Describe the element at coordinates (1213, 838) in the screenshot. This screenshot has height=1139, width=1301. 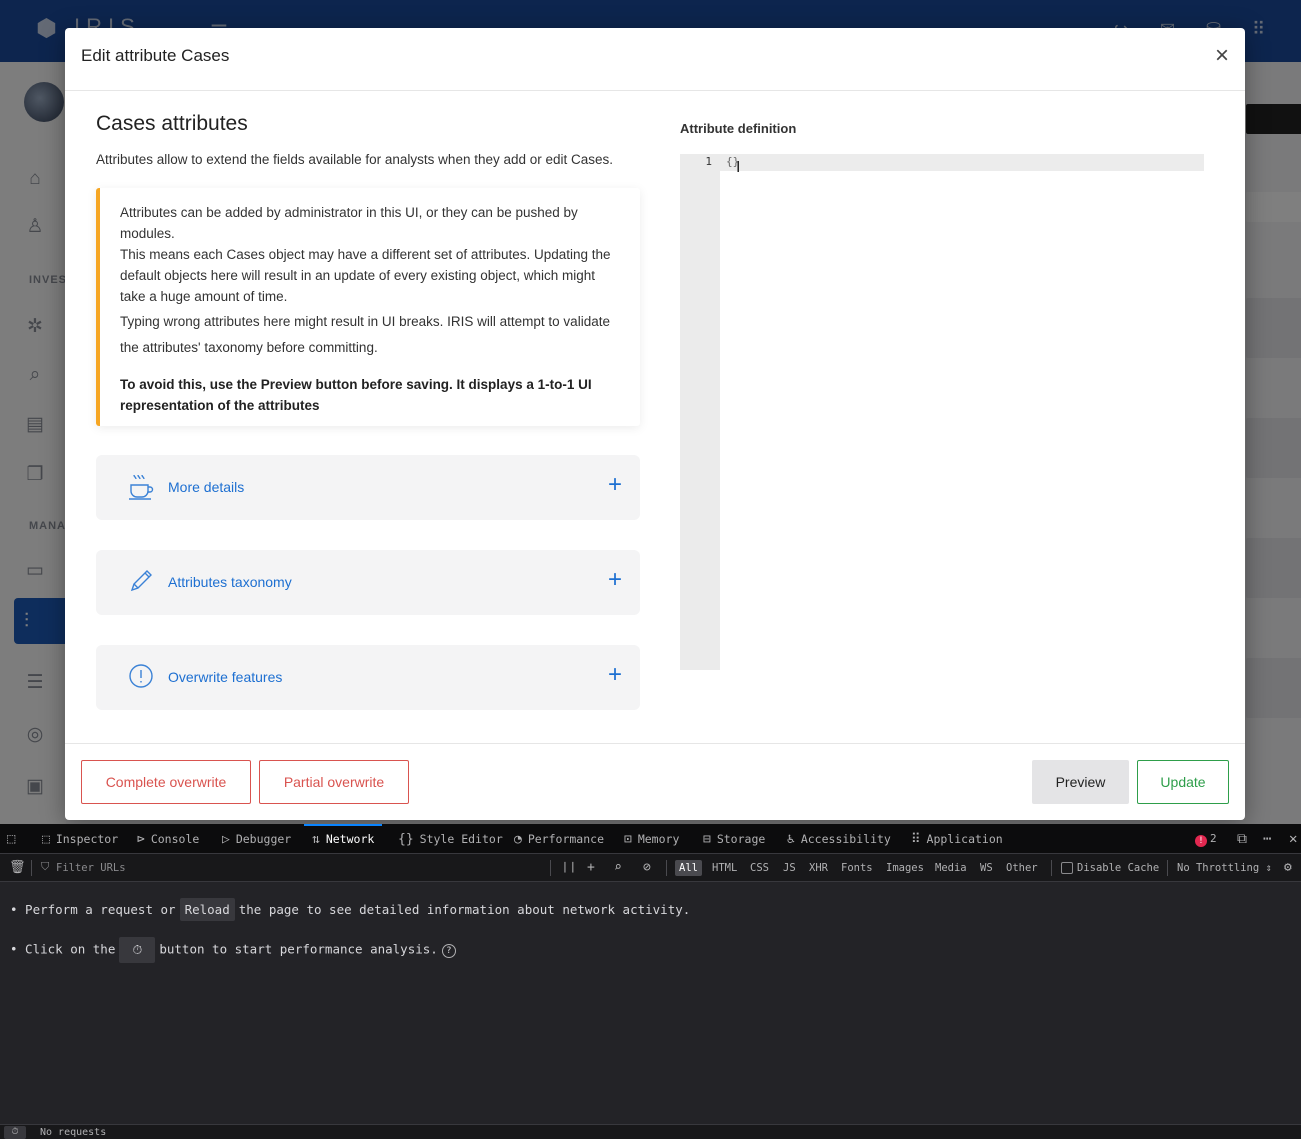
I see `error-count: 2` at that location.